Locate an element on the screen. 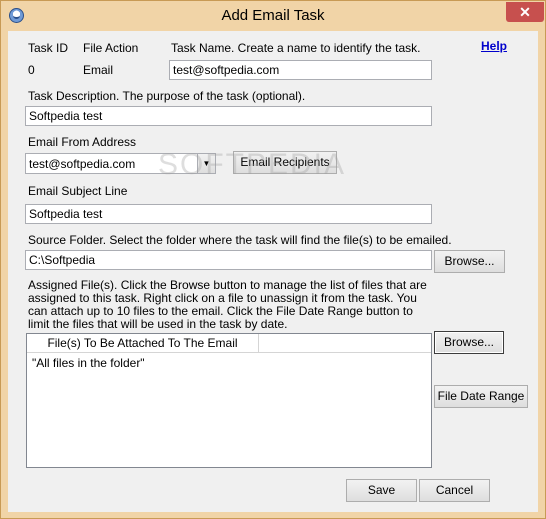 The height and width of the screenshot is (519, 546). task-description-input: Softpedia test is located at coordinates (228, 116).